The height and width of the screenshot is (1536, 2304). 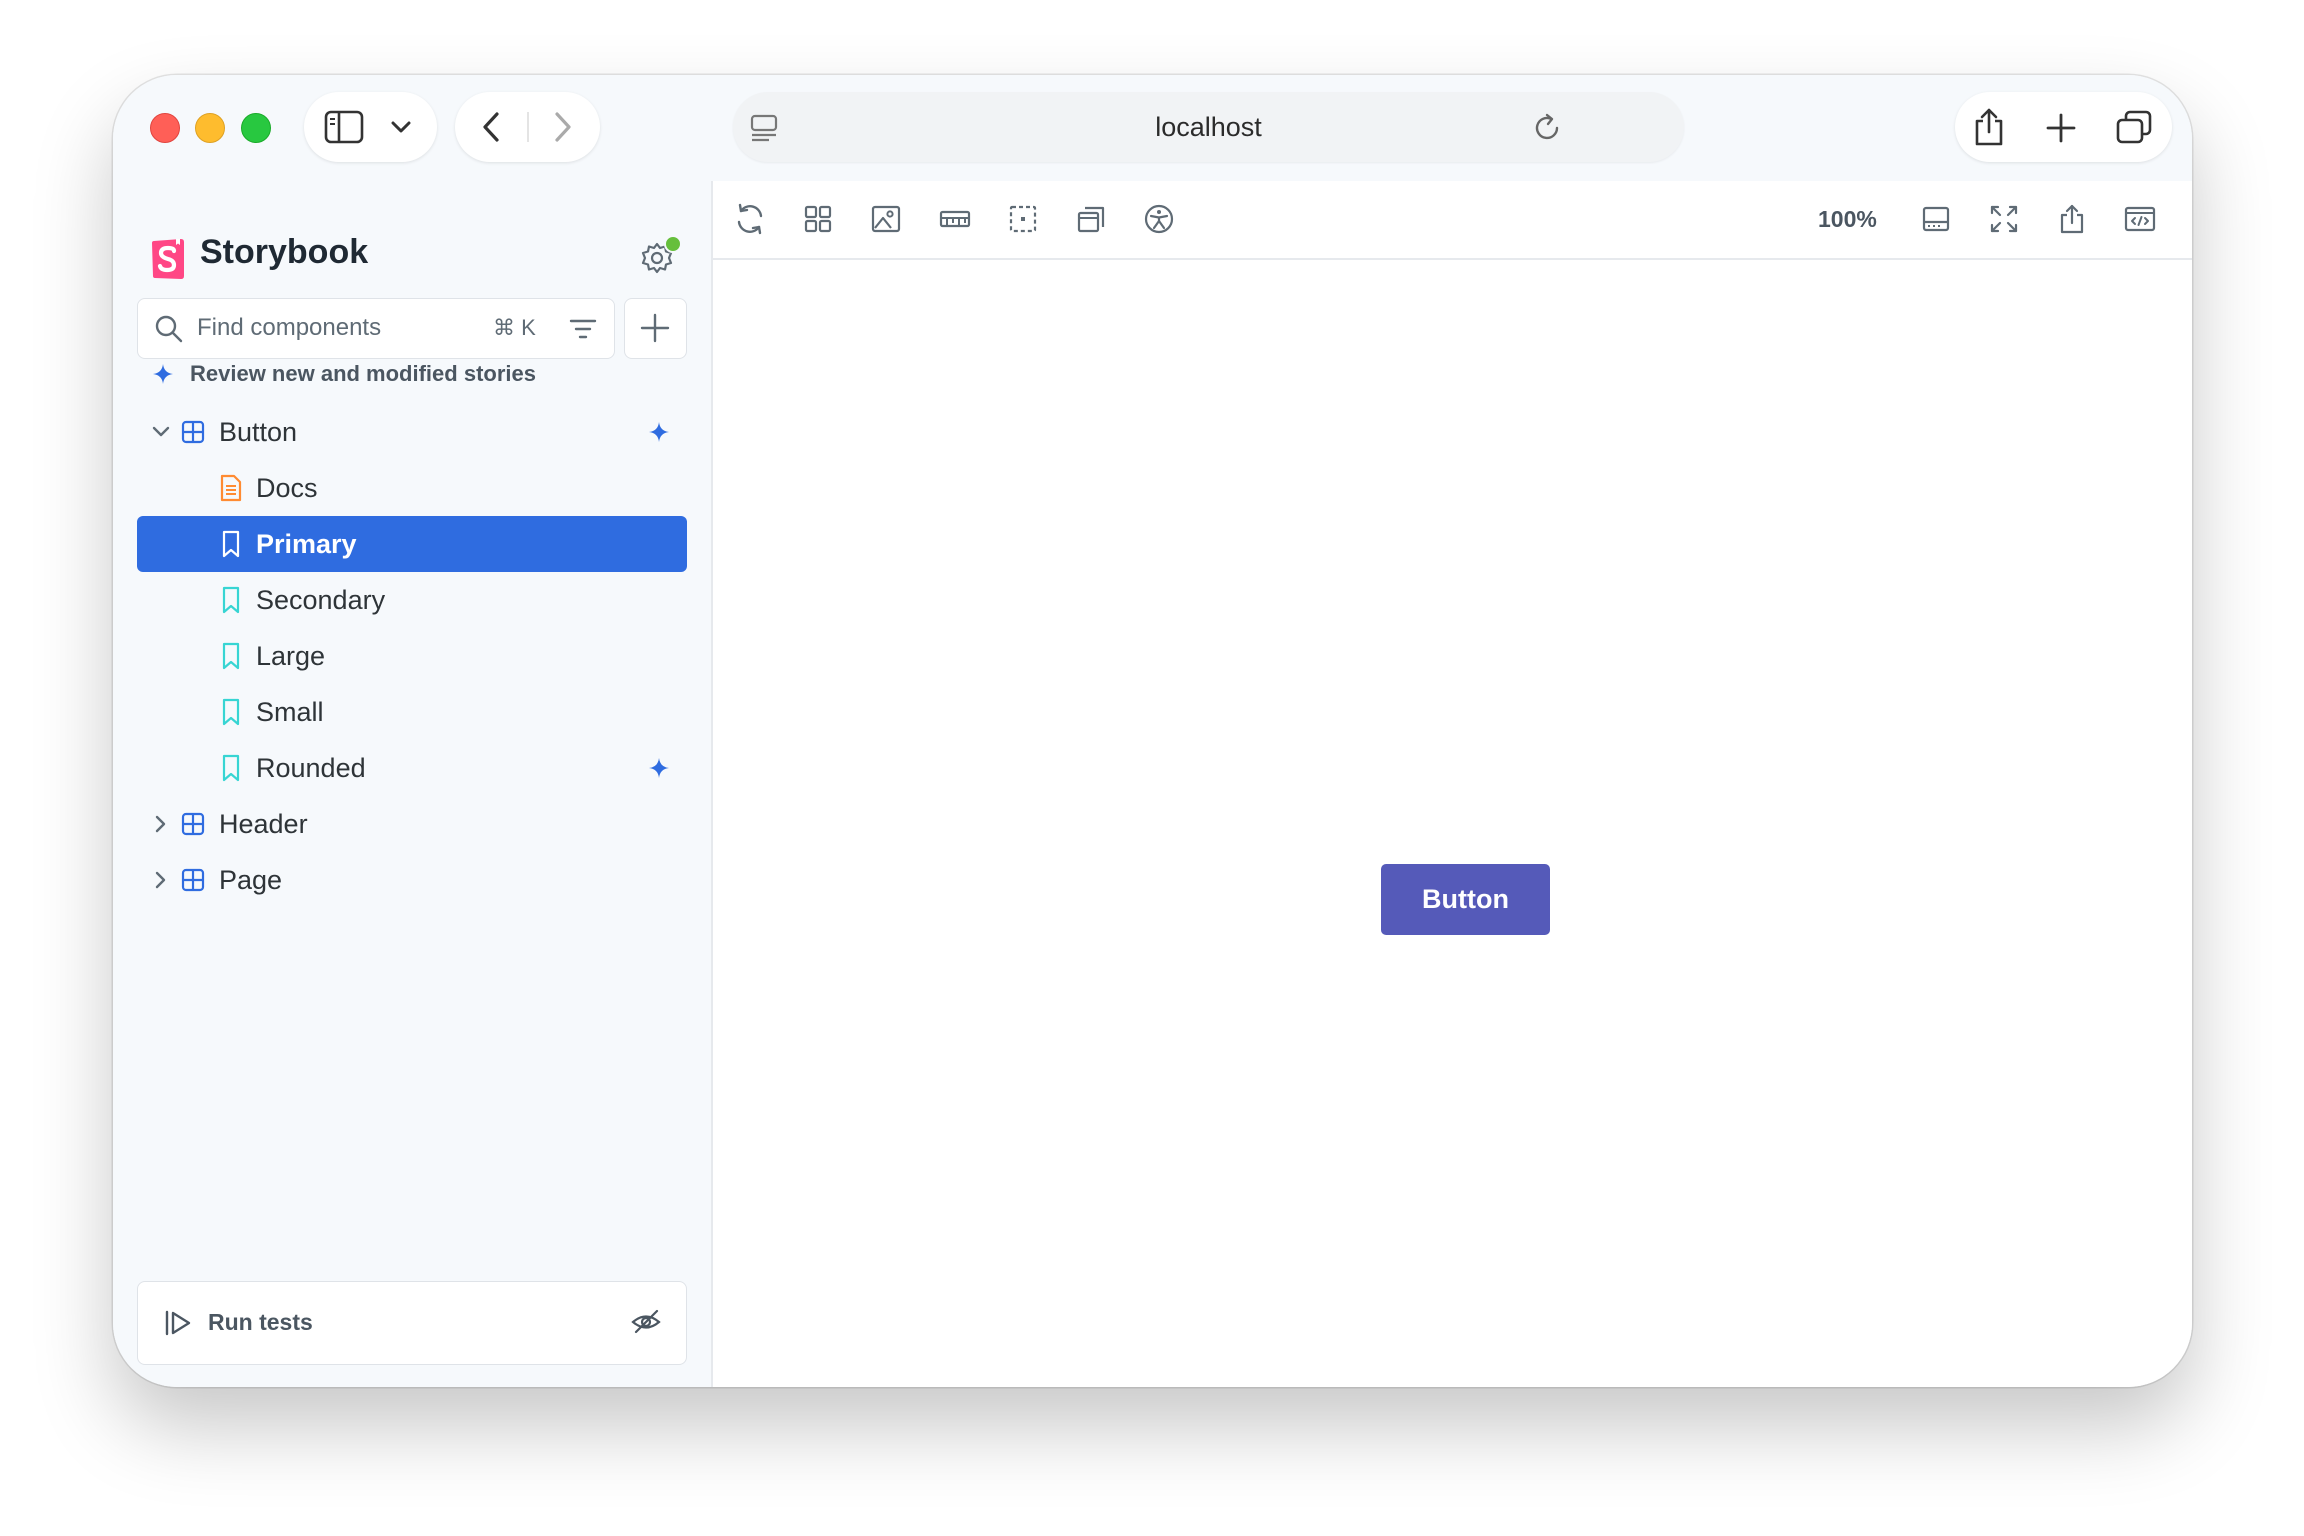 What do you see at coordinates (673, 244) in the screenshot?
I see `status-dot` at bounding box center [673, 244].